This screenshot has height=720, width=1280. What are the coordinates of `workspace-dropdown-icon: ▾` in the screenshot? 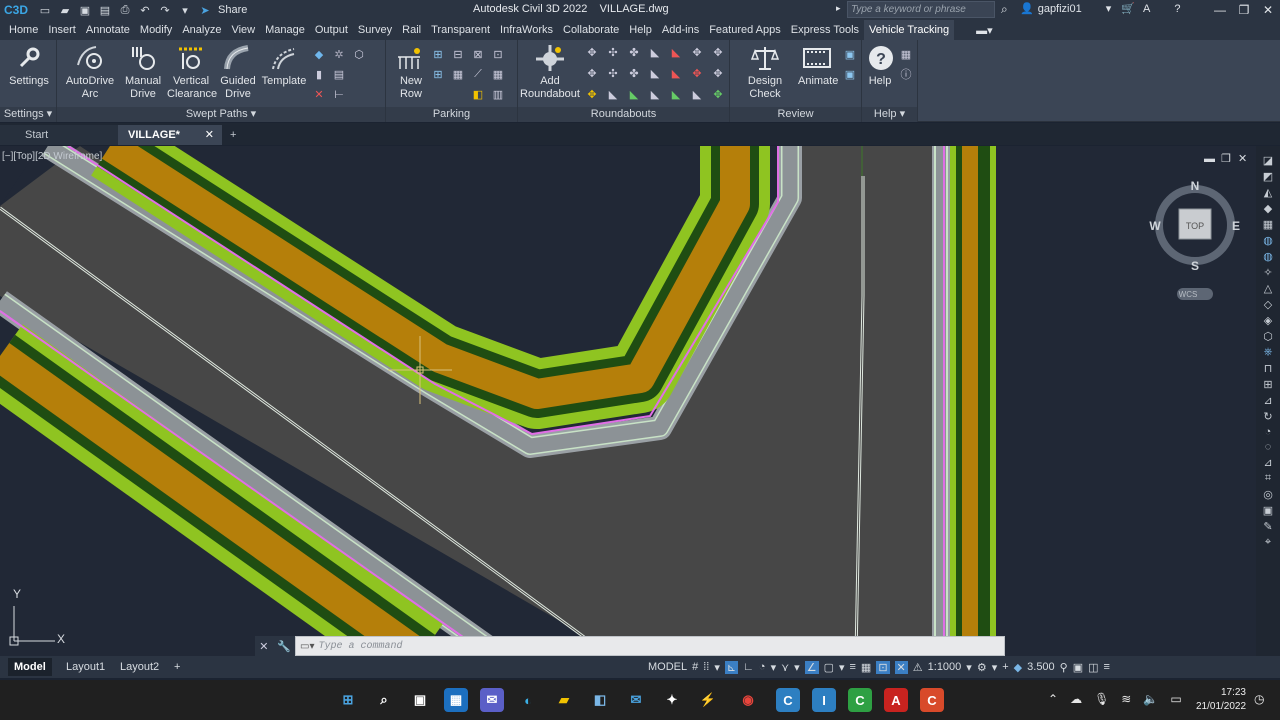 It's located at (995, 667).